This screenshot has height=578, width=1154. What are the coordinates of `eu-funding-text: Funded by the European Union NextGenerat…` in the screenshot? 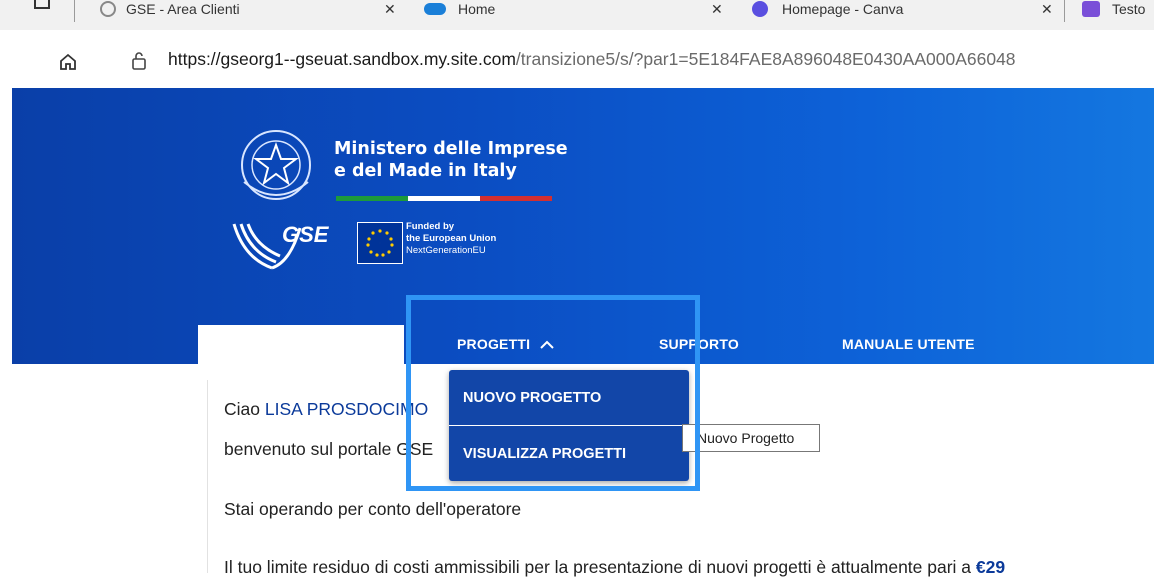 It's located at (451, 239).